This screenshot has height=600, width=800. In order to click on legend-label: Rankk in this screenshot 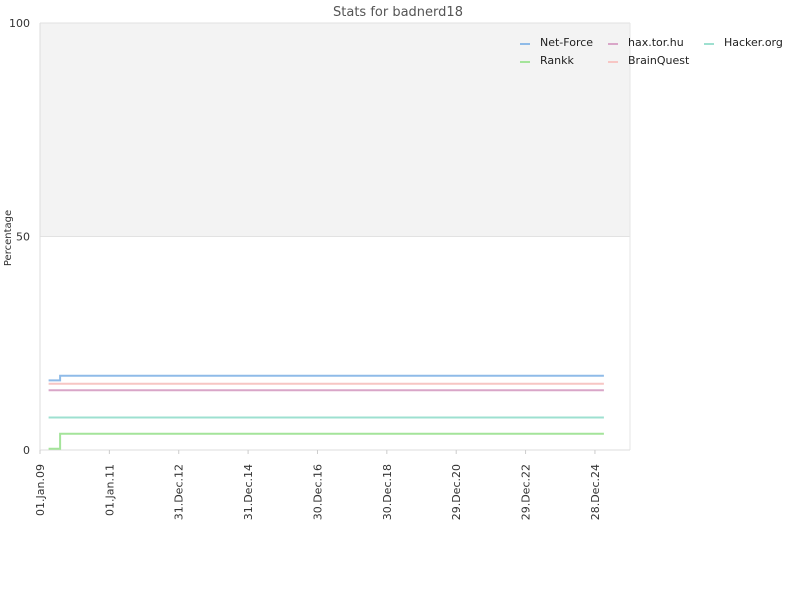, I will do `click(557, 60)`.